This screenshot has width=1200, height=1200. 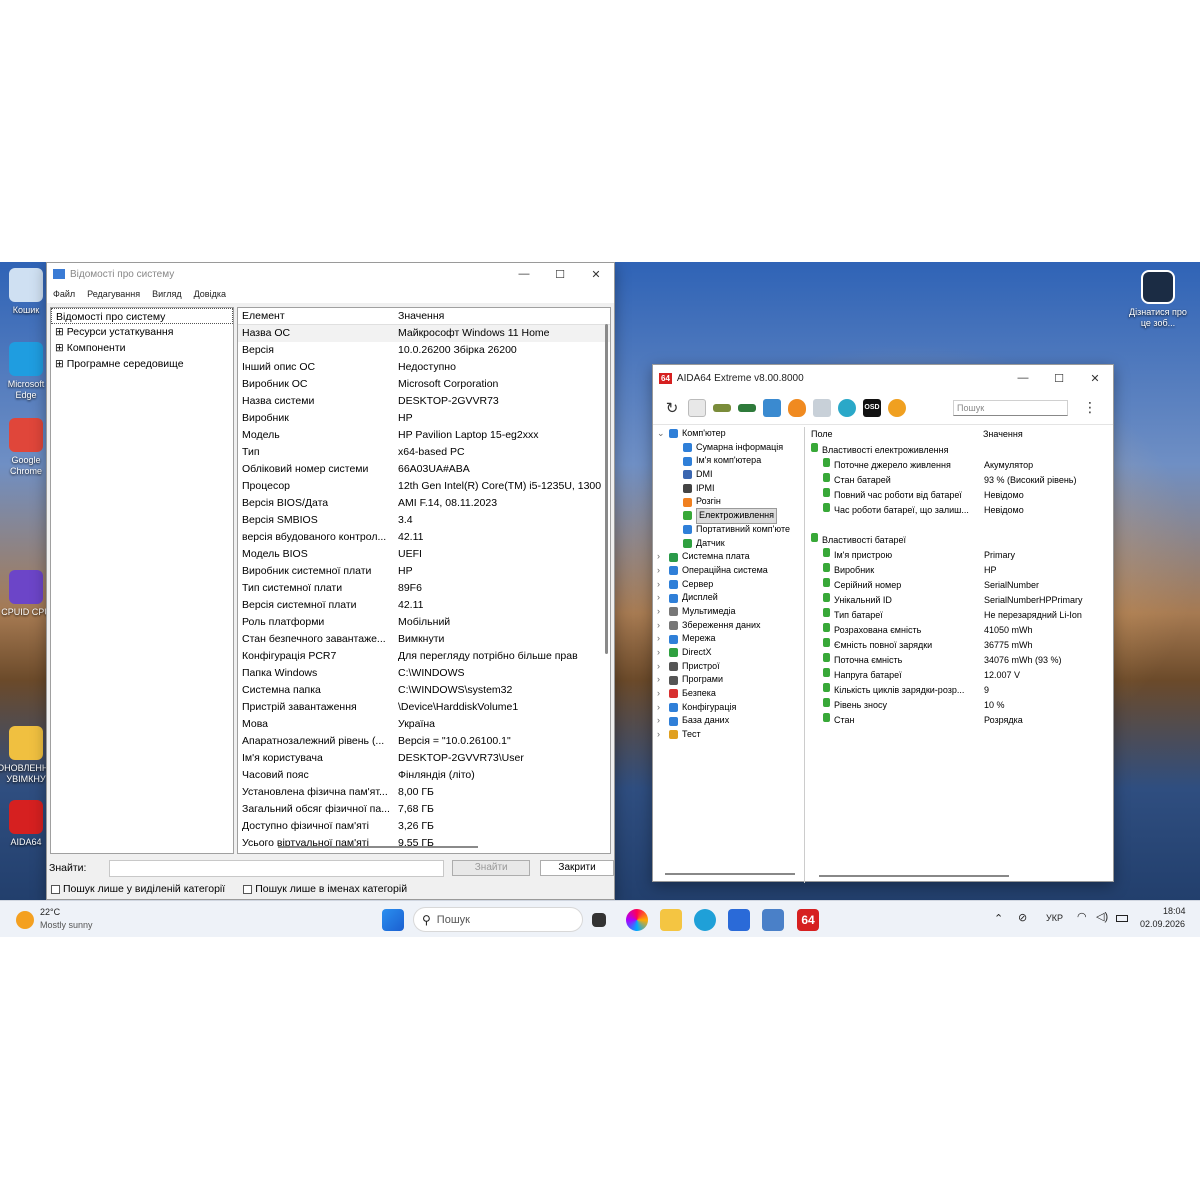 I want to click on column-header-field: Поле, so click(x=897, y=434).